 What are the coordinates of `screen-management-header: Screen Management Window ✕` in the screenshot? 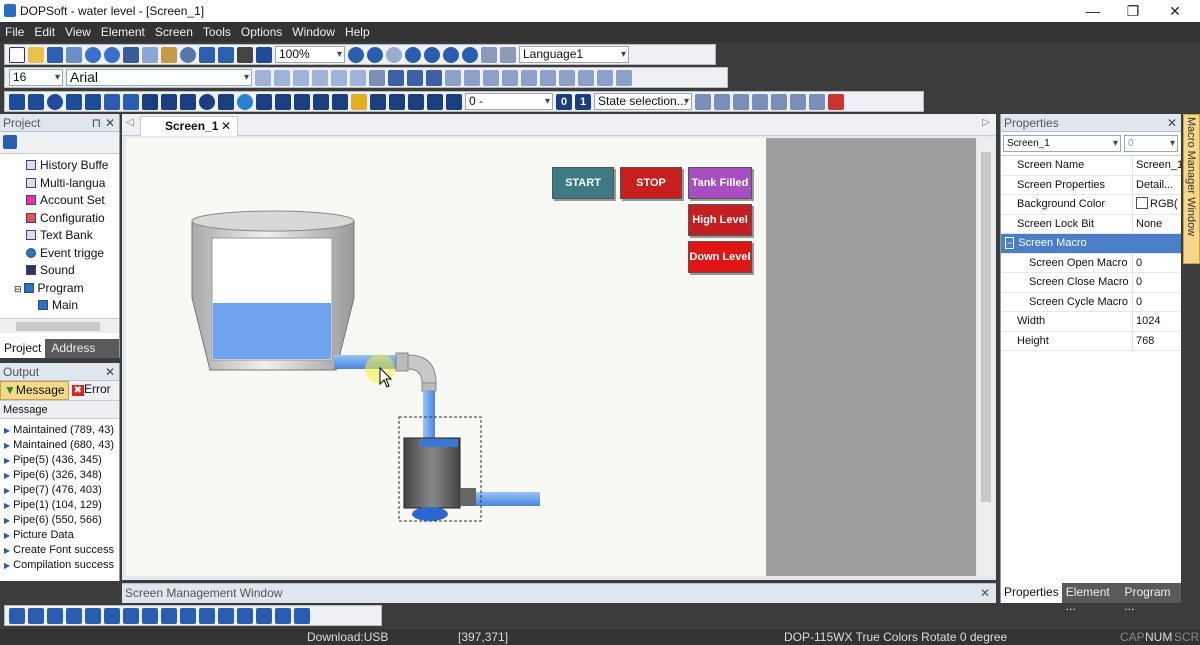 It's located at (559, 593).